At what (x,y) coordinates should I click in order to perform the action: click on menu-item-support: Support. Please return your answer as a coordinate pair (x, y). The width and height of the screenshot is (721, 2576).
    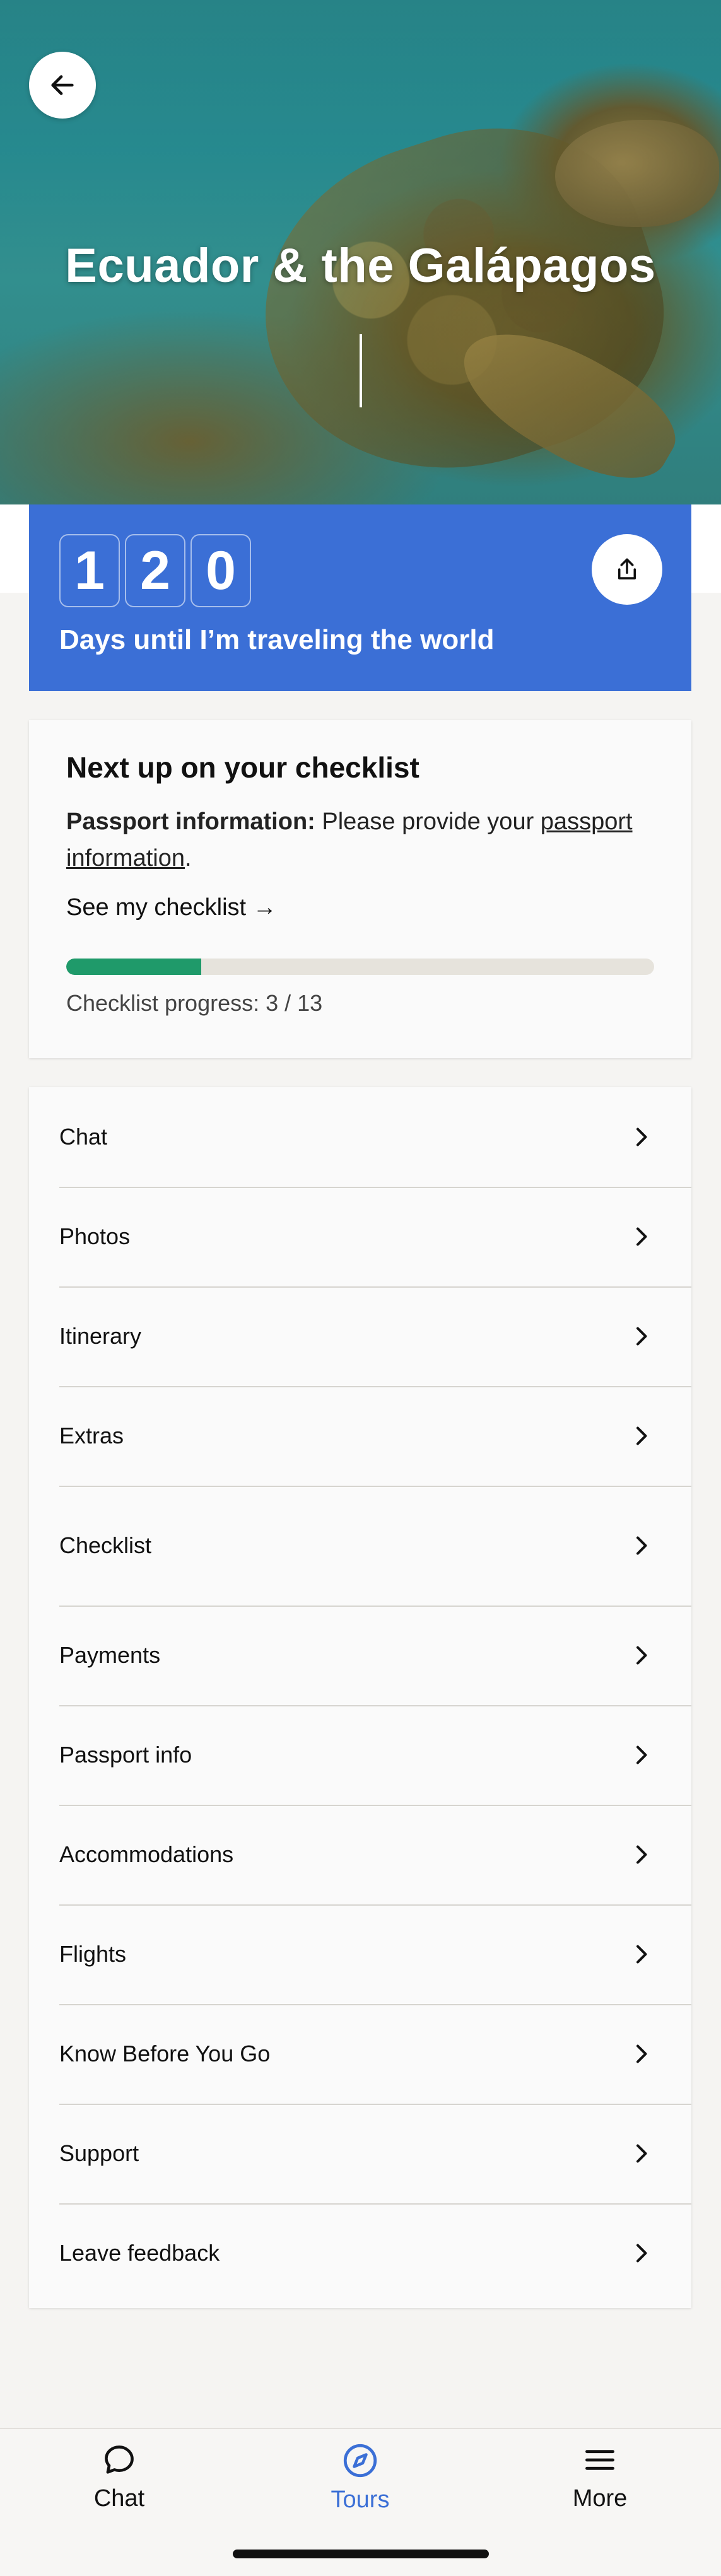
    Looking at the image, I should click on (360, 2154).